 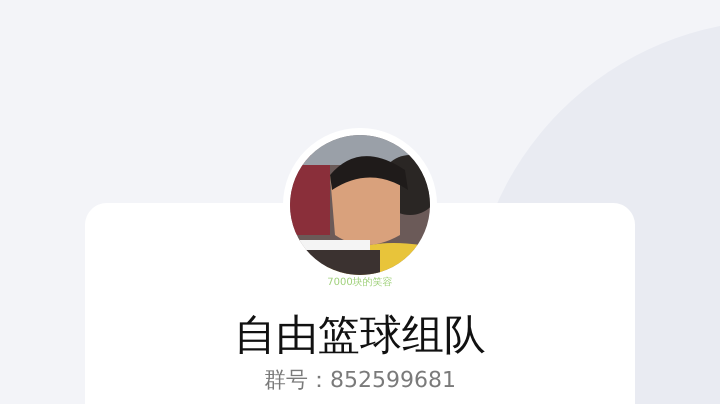 What do you see at coordinates (360, 381) in the screenshot?
I see `group-number: 群号：852599681` at bounding box center [360, 381].